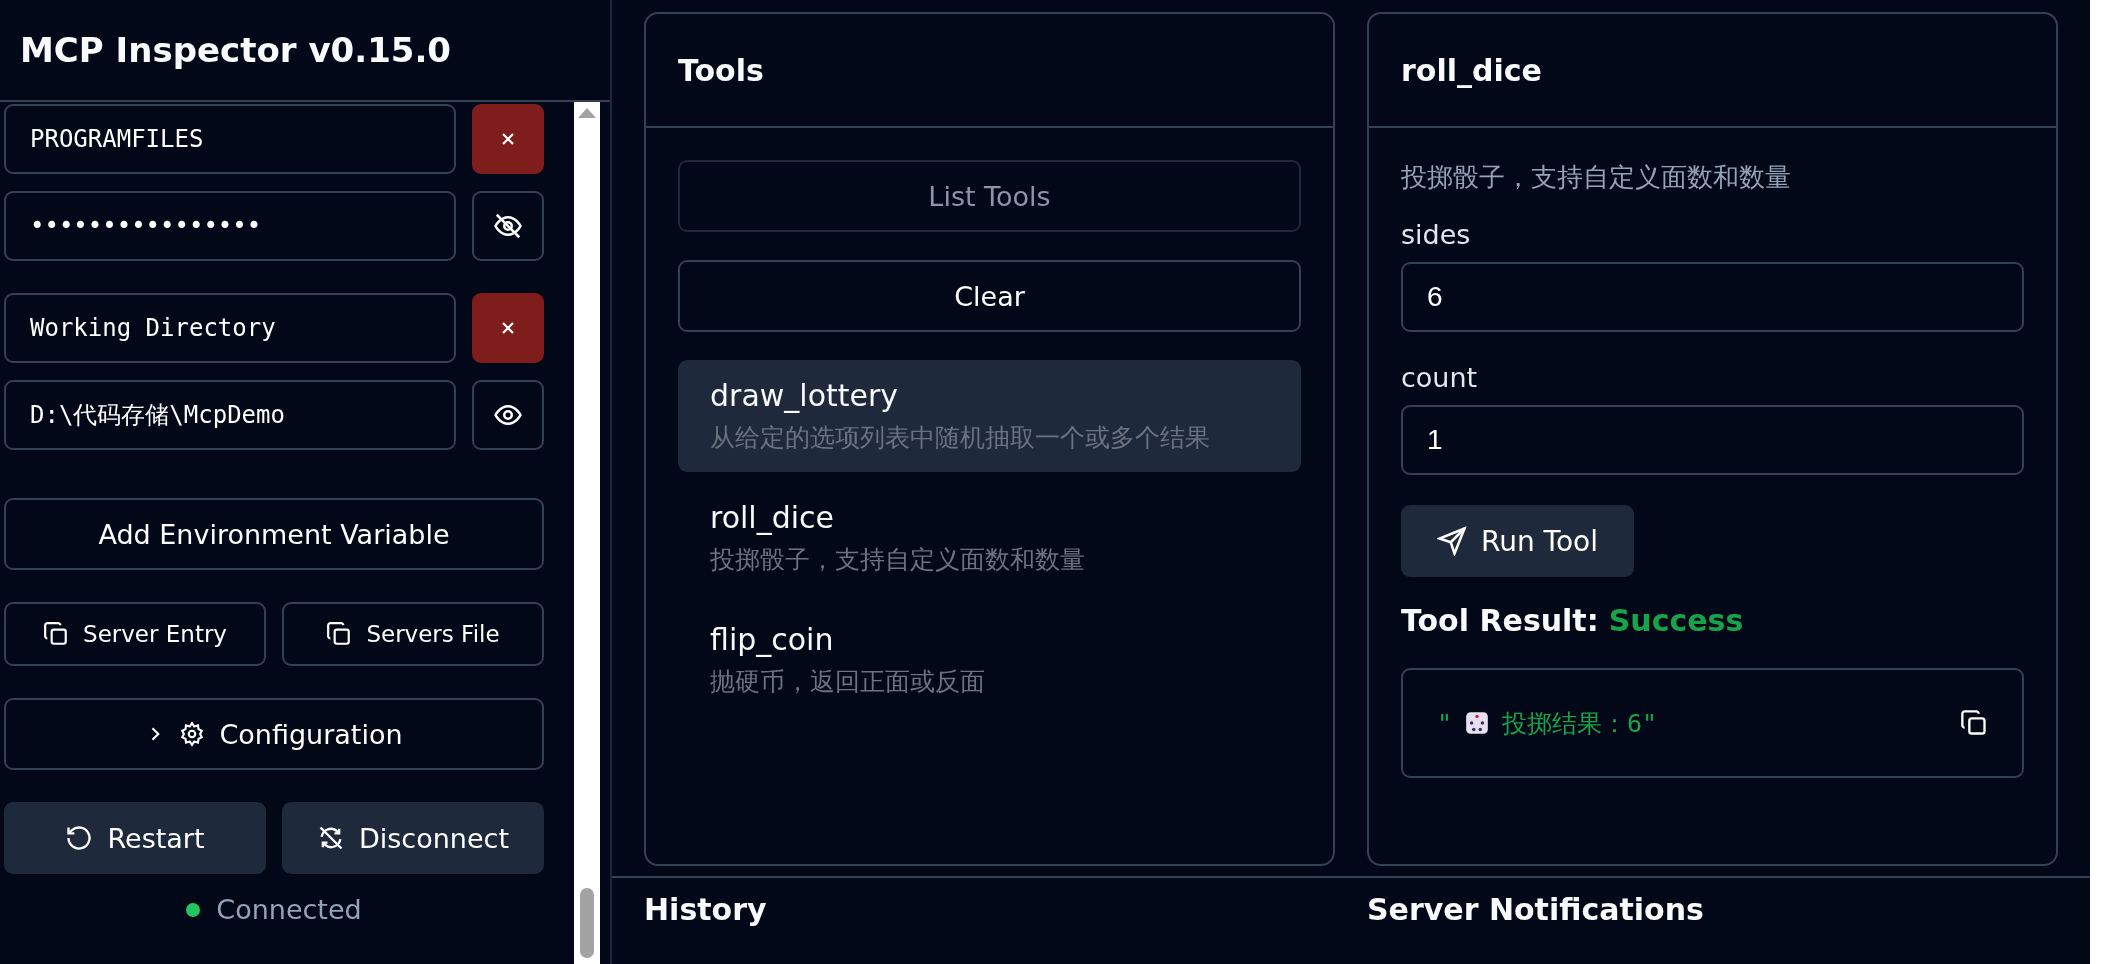 The height and width of the screenshot is (964, 2102). I want to click on panel-title: Server Notifications, so click(1536, 910).